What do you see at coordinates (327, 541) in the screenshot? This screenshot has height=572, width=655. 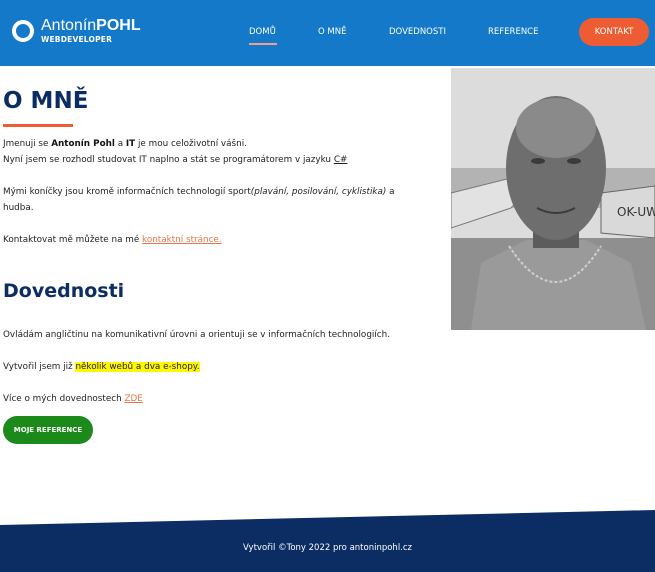 I see `footer-background` at bounding box center [327, 541].